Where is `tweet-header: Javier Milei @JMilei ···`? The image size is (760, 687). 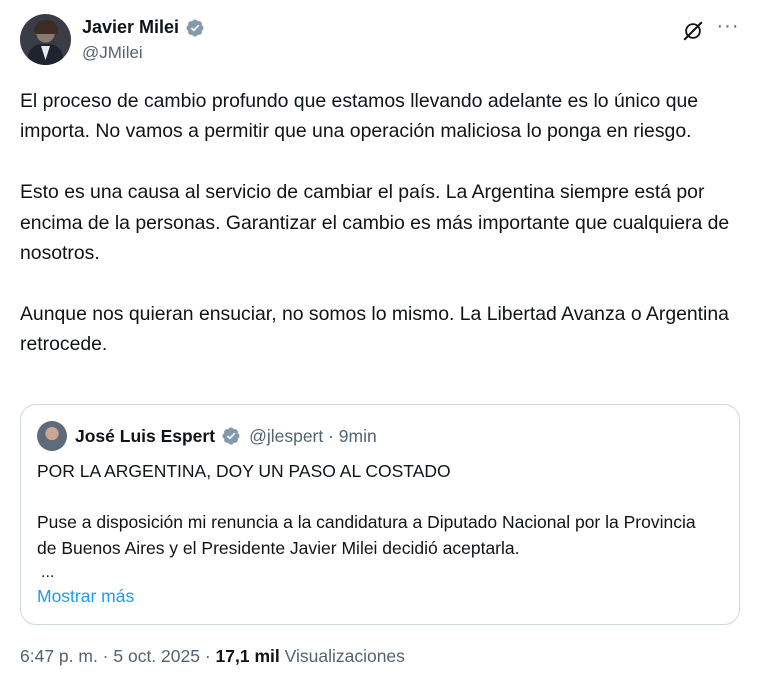
tweet-header: Javier Milei @JMilei ··· is located at coordinates (380, 42).